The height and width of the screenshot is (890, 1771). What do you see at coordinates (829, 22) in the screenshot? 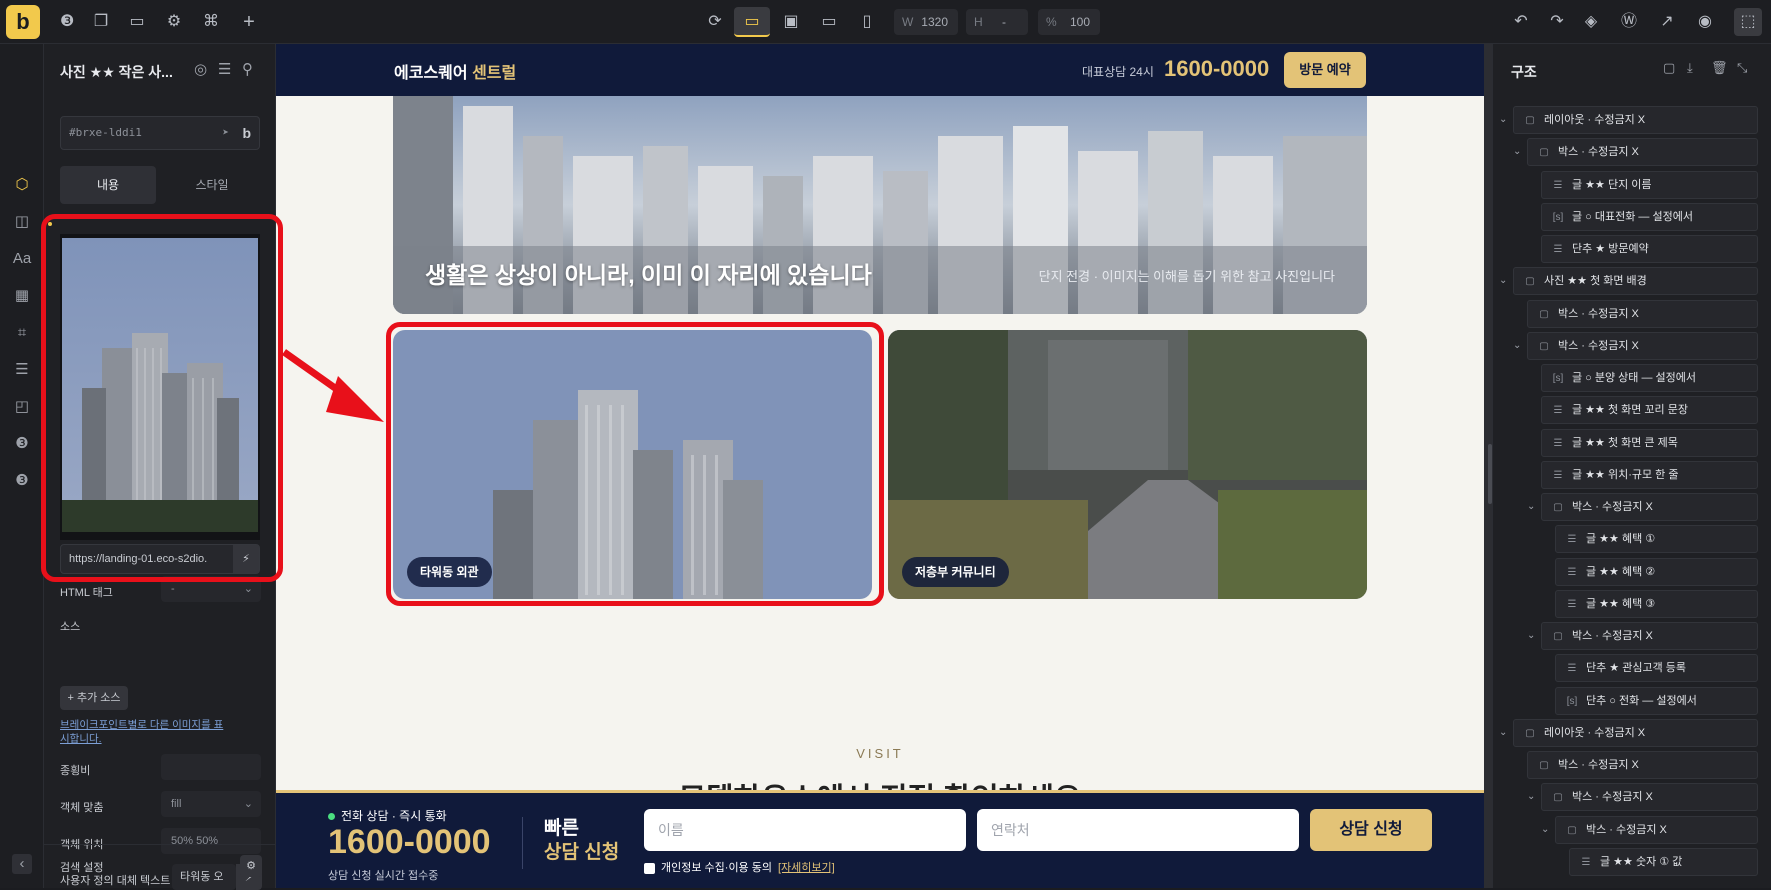
I see `tablet-breakpoint-icon: ▭` at bounding box center [829, 22].